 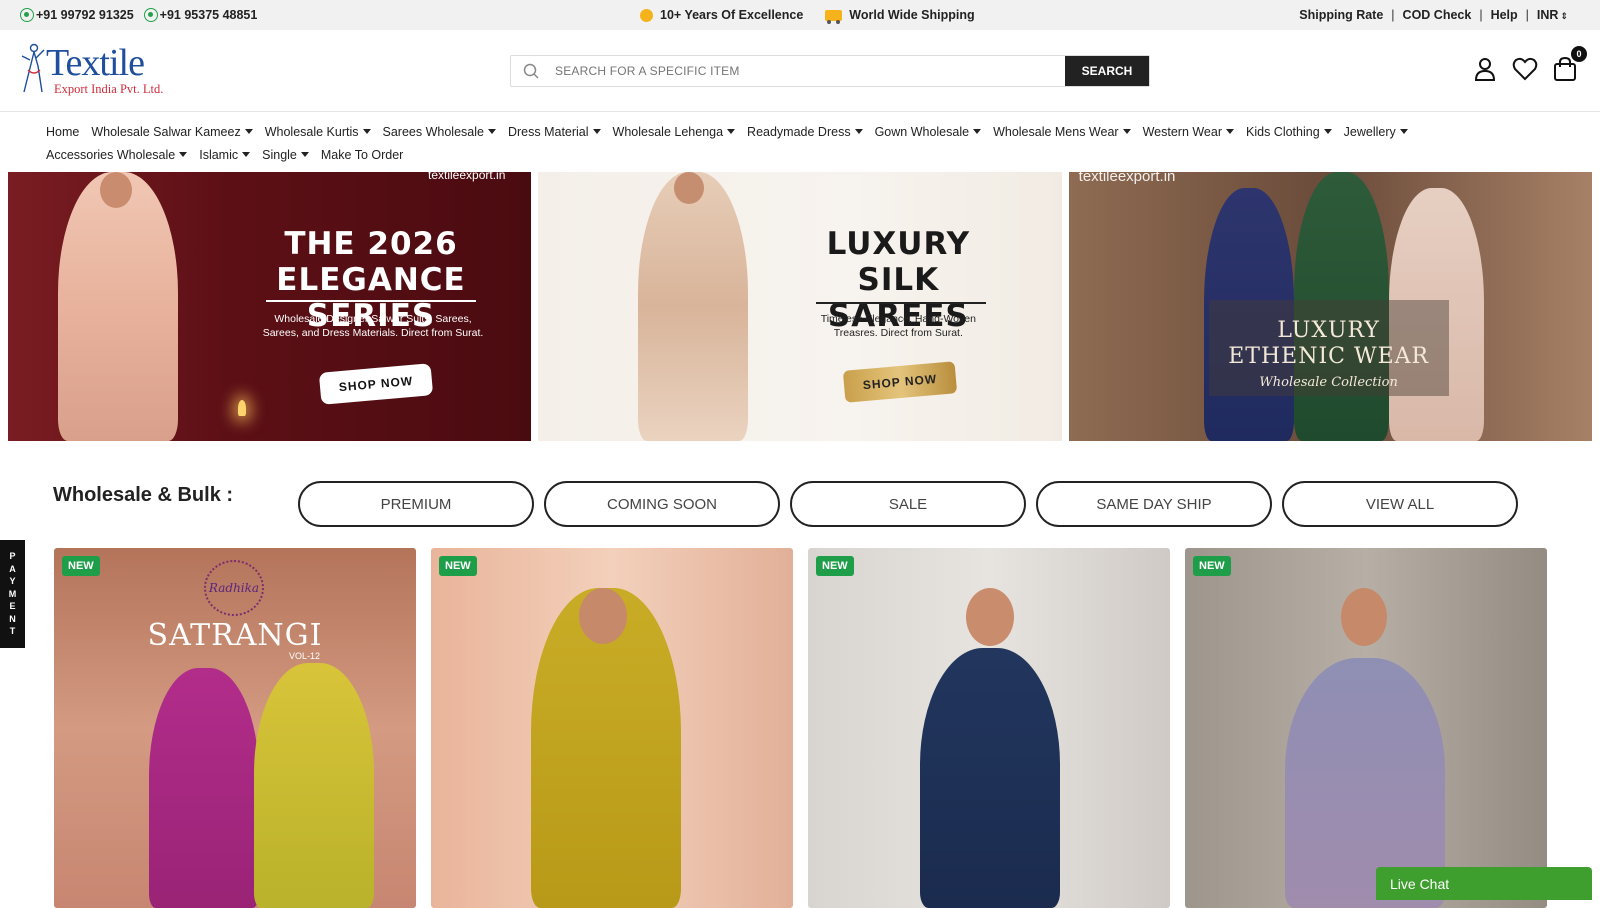 I want to click on nav-item-western-wear: Western Wear, so click(x=1188, y=132).